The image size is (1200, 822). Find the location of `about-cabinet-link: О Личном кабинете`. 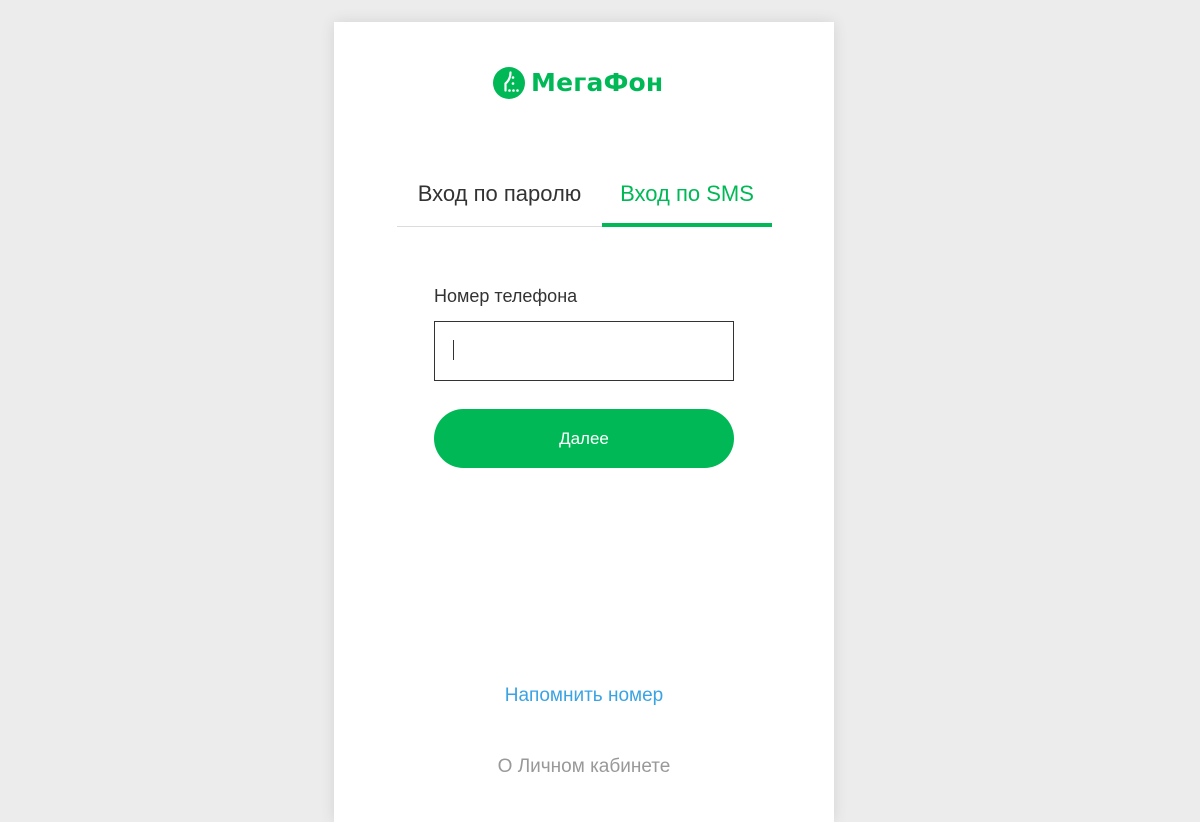

about-cabinet-link: О Личном кабинете is located at coordinates (584, 767).